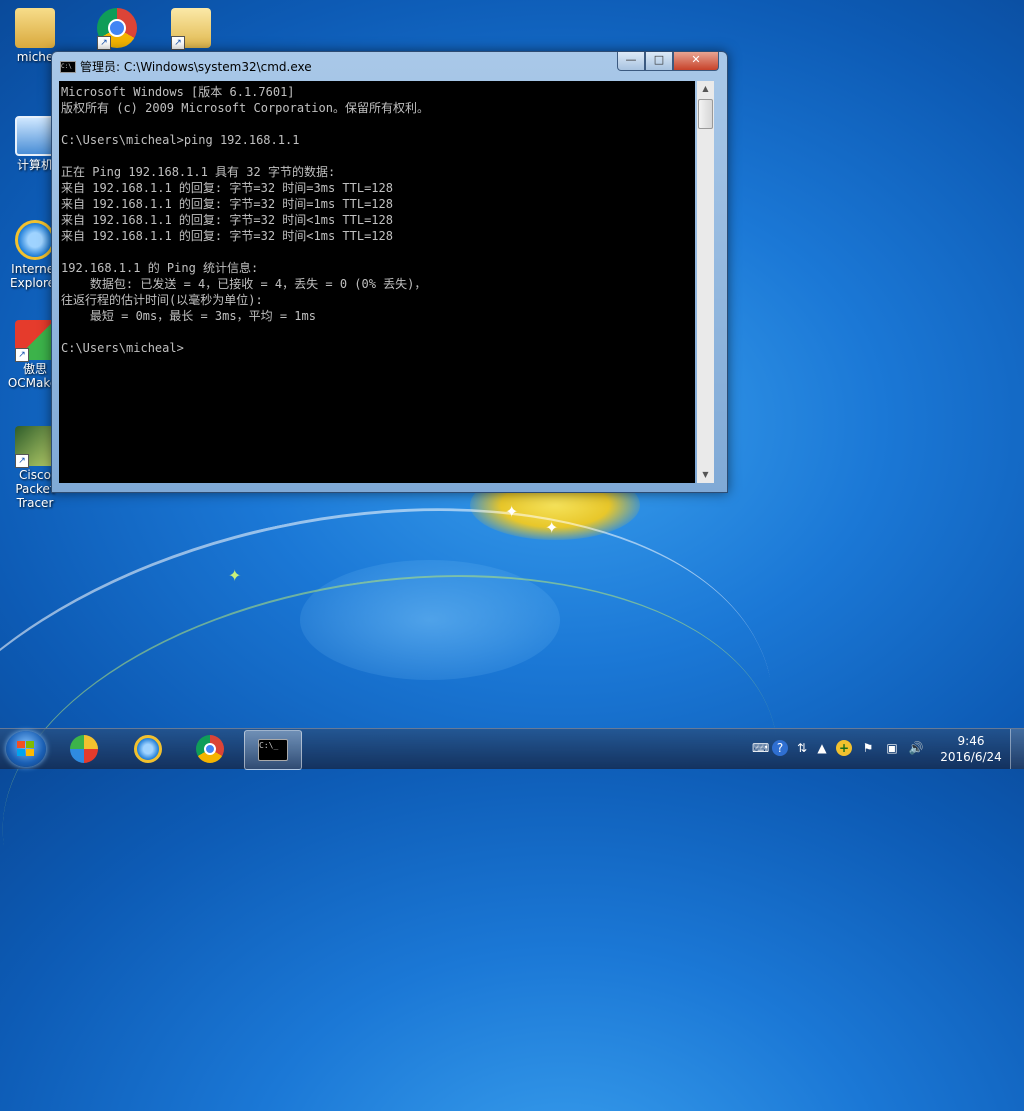 This screenshot has width=1024, height=1111. What do you see at coordinates (802, 748) in the screenshot?
I see `input-options-icon: ⇅` at bounding box center [802, 748].